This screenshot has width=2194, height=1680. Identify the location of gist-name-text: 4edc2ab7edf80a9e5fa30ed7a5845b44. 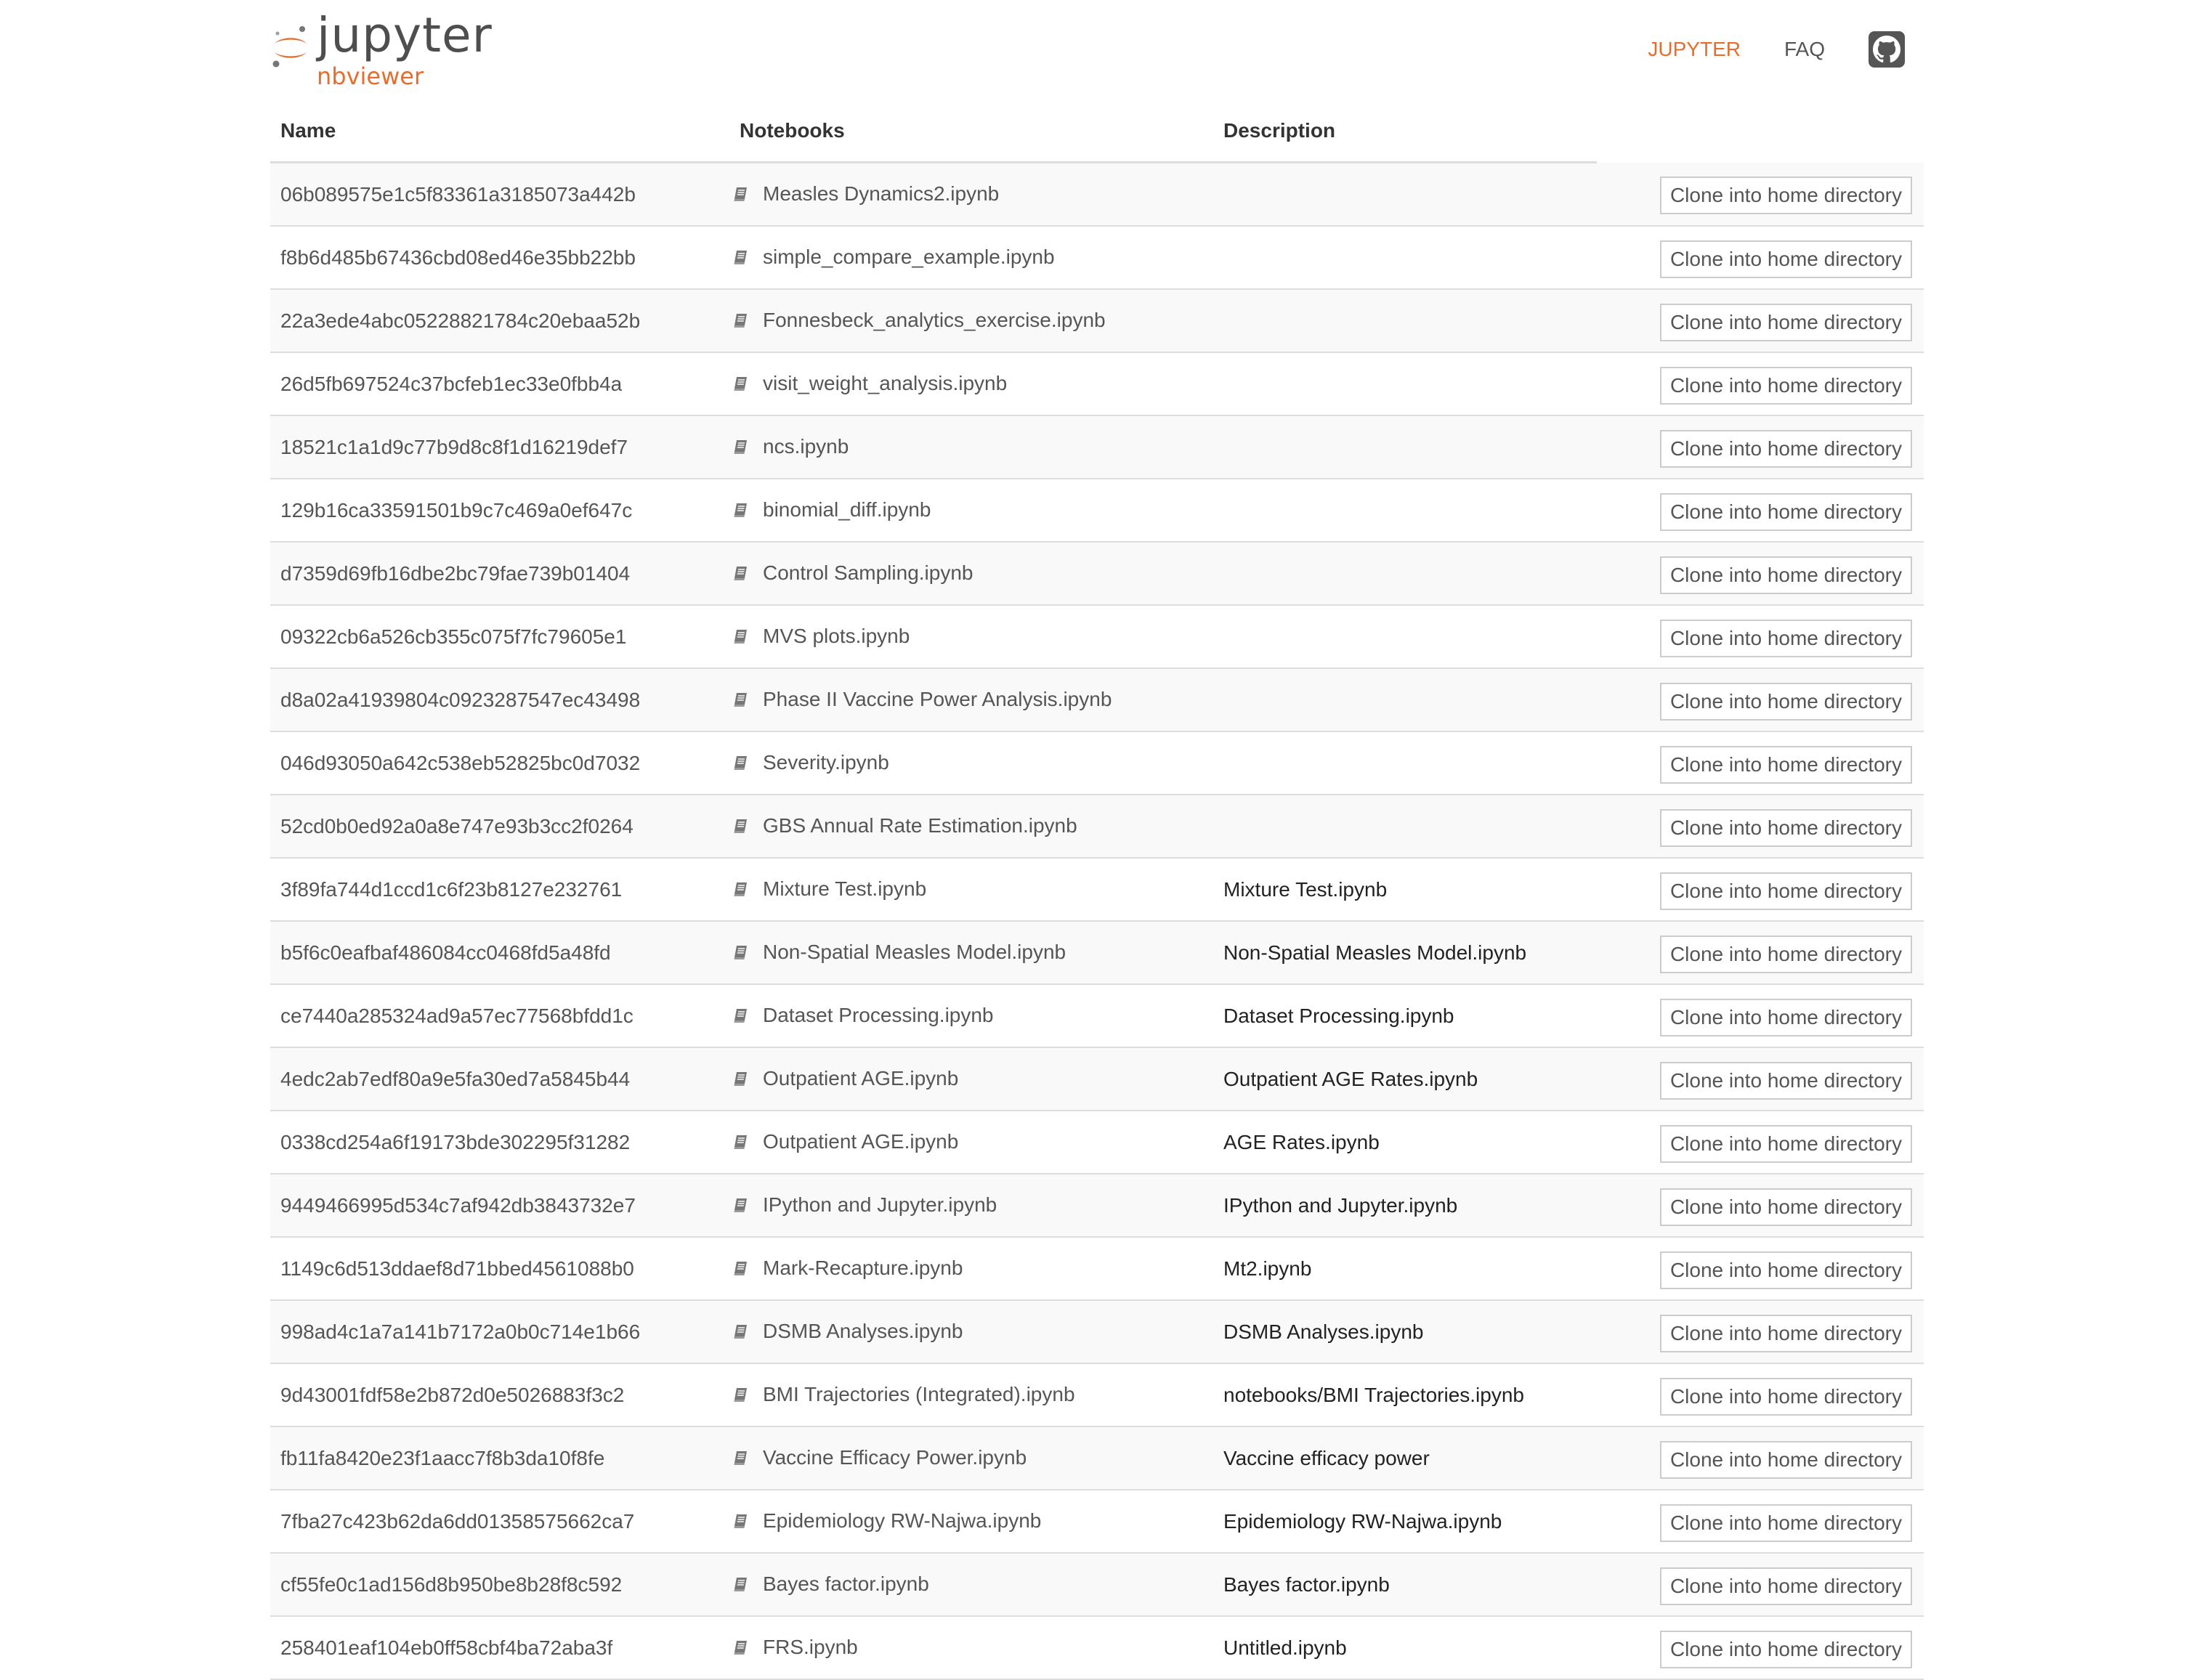
(456, 1078).